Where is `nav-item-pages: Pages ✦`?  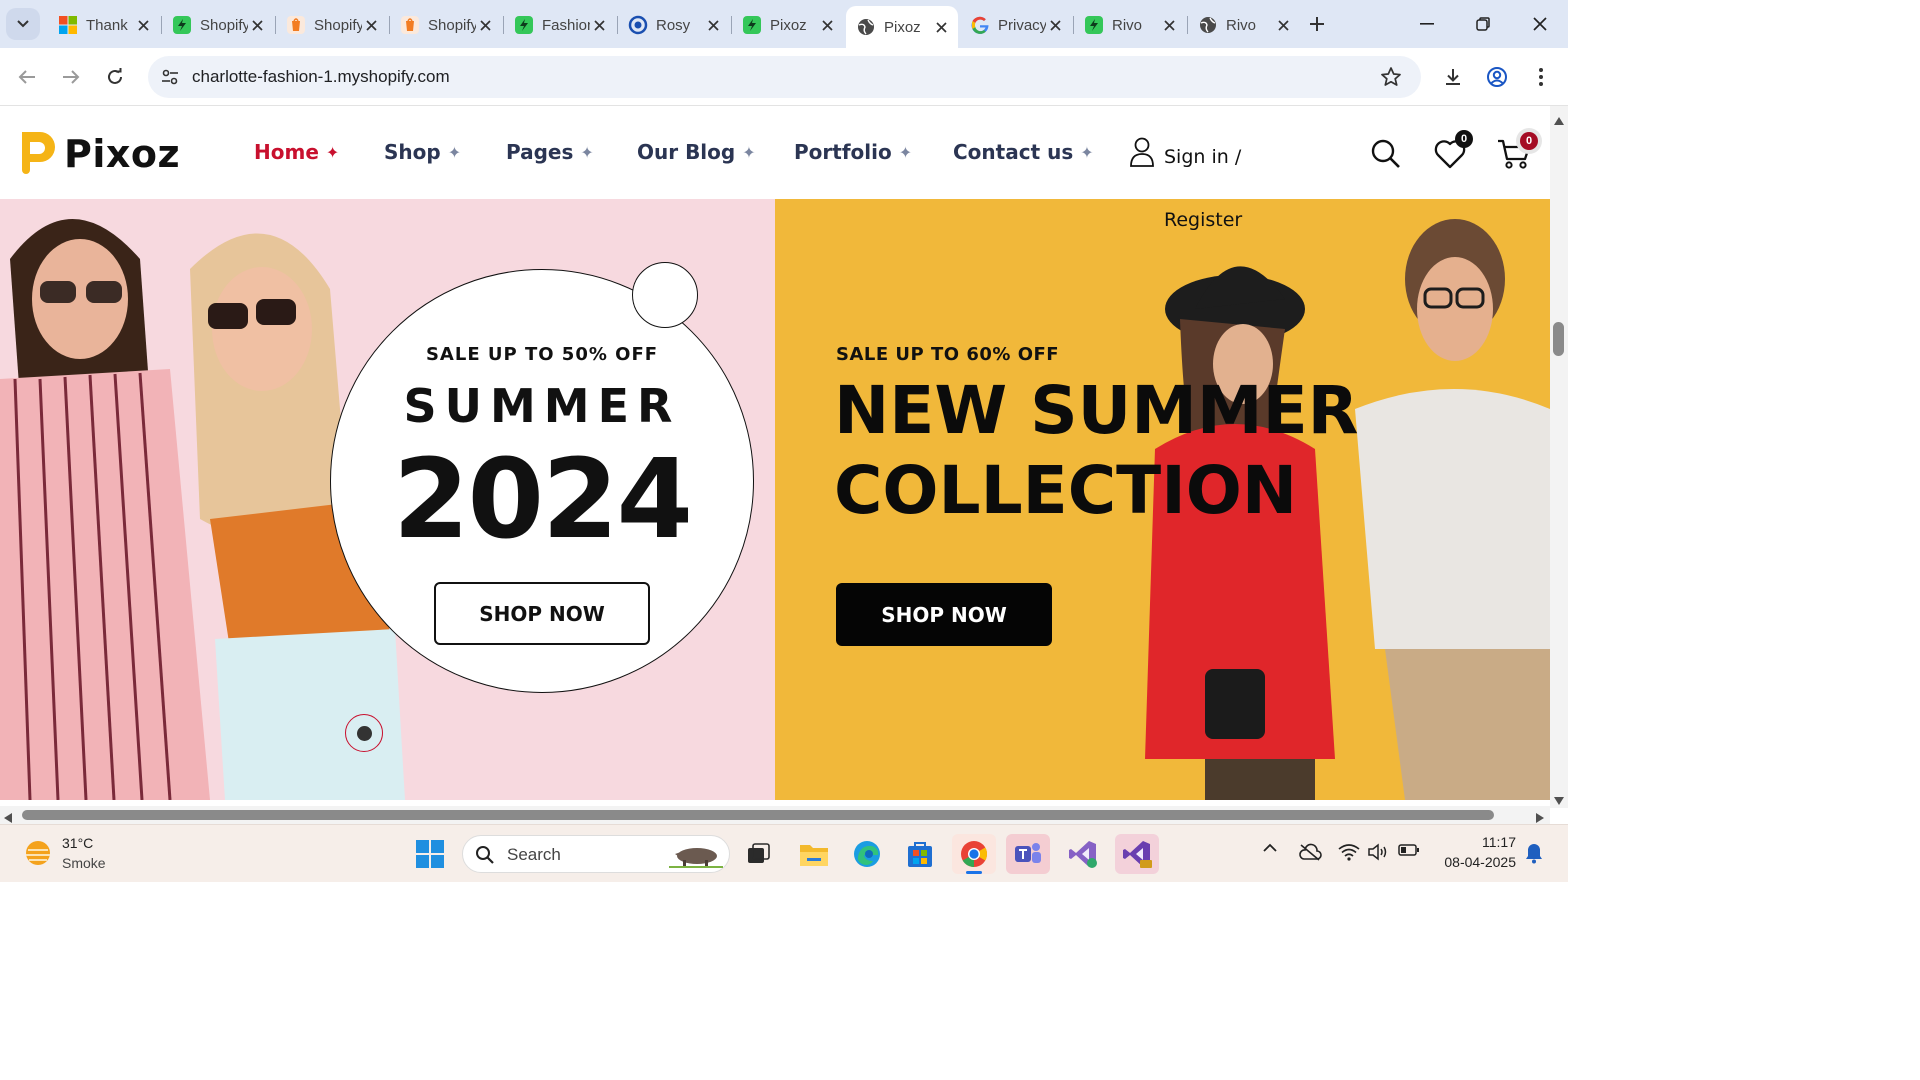
nav-item-pages: Pages ✦ is located at coordinates (550, 152).